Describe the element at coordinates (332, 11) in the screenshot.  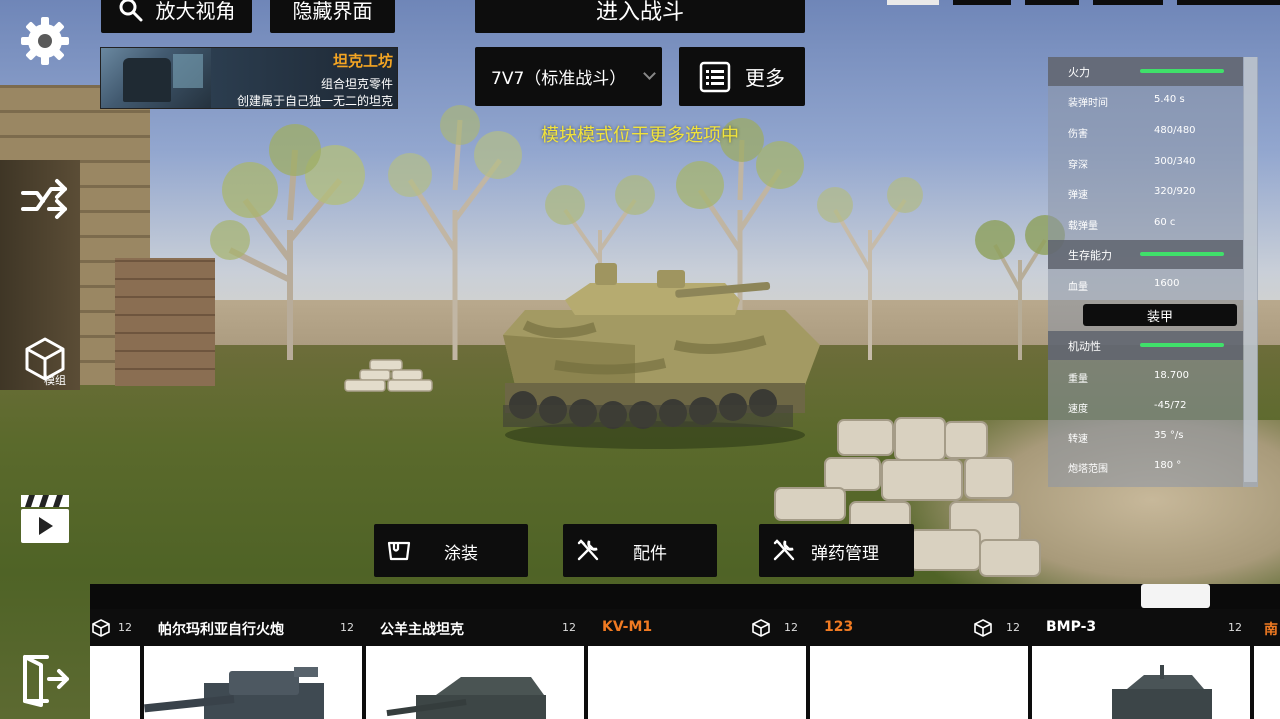
I see `hide-ui-label: 隐藏界面` at that location.